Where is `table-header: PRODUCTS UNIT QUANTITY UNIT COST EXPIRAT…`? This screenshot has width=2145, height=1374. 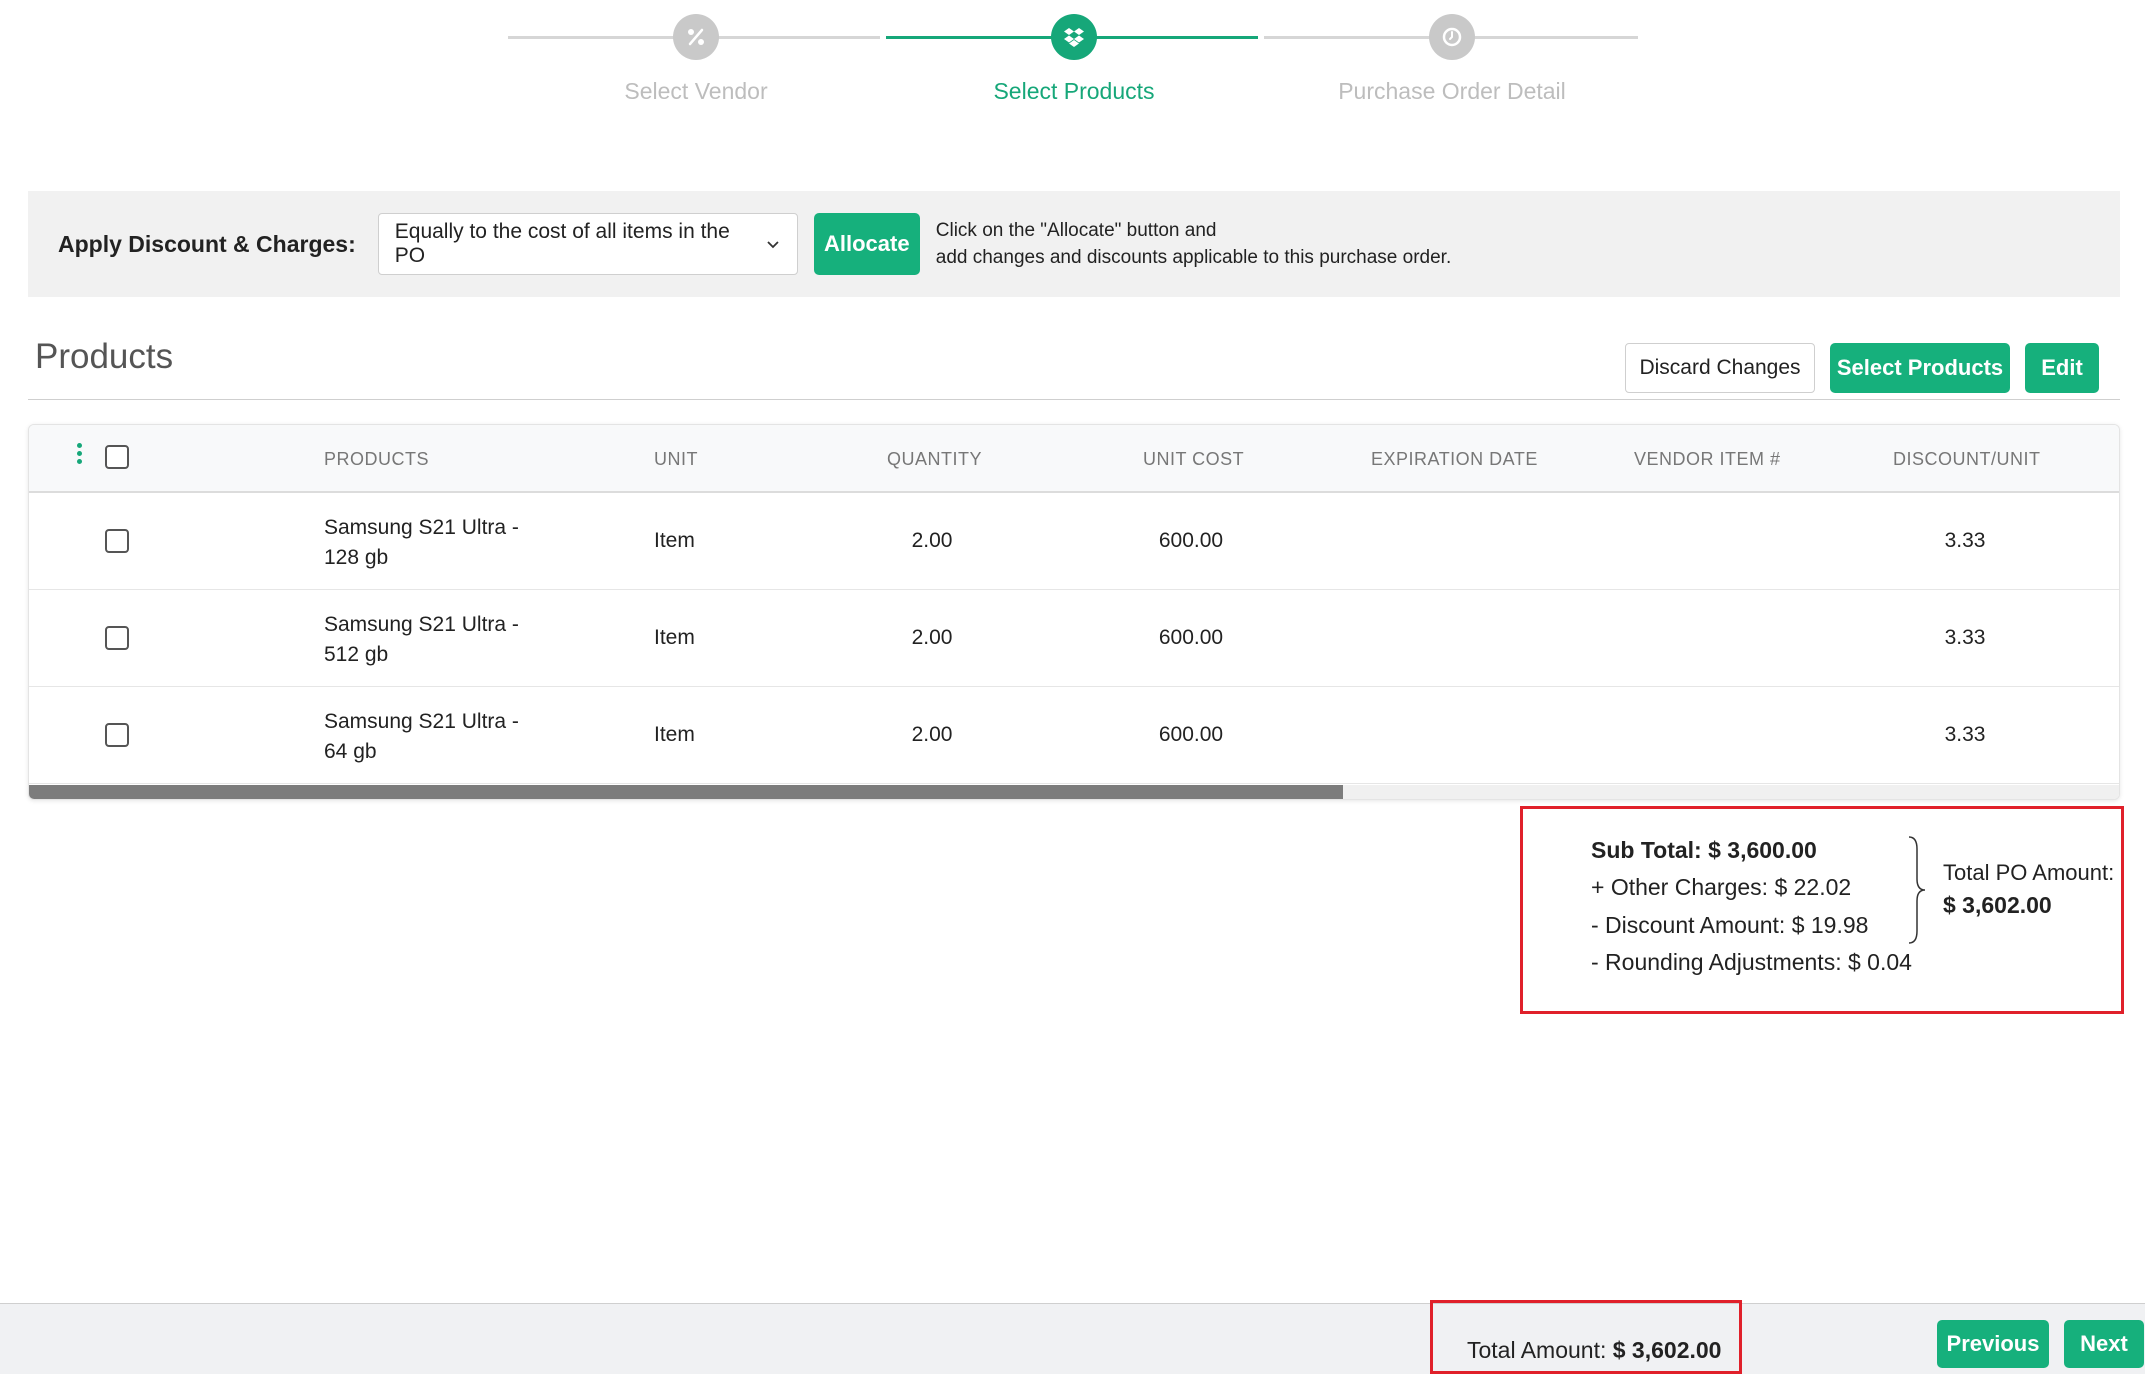 table-header: PRODUCTS UNIT QUANTITY UNIT COST EXPIRAT… is located at coordinates (1074, 459).